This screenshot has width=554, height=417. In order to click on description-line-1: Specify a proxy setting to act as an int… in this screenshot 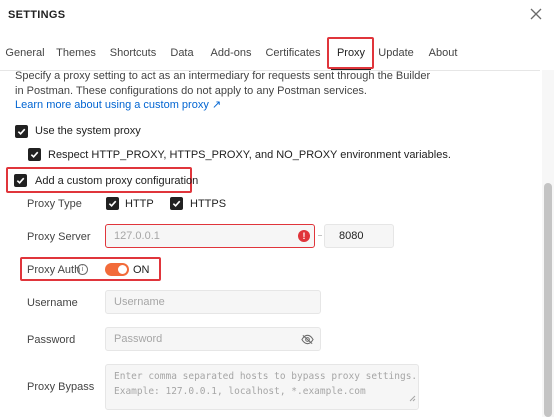, I will do `click(223, 76)`.